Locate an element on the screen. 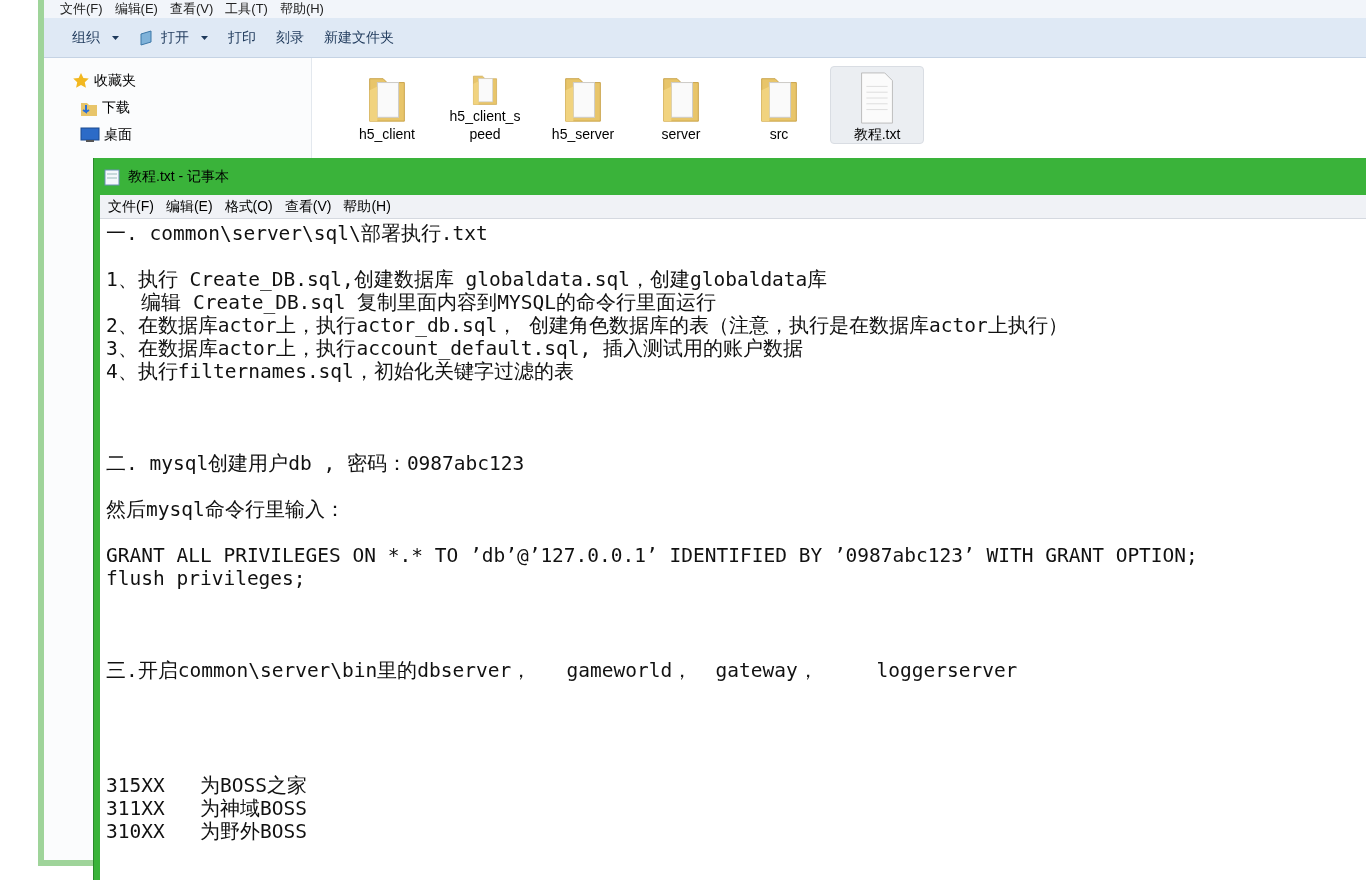 The height and width of the screenshot is (880, 1366). file-name: 教程.txt is located at coordinates (877, 134).